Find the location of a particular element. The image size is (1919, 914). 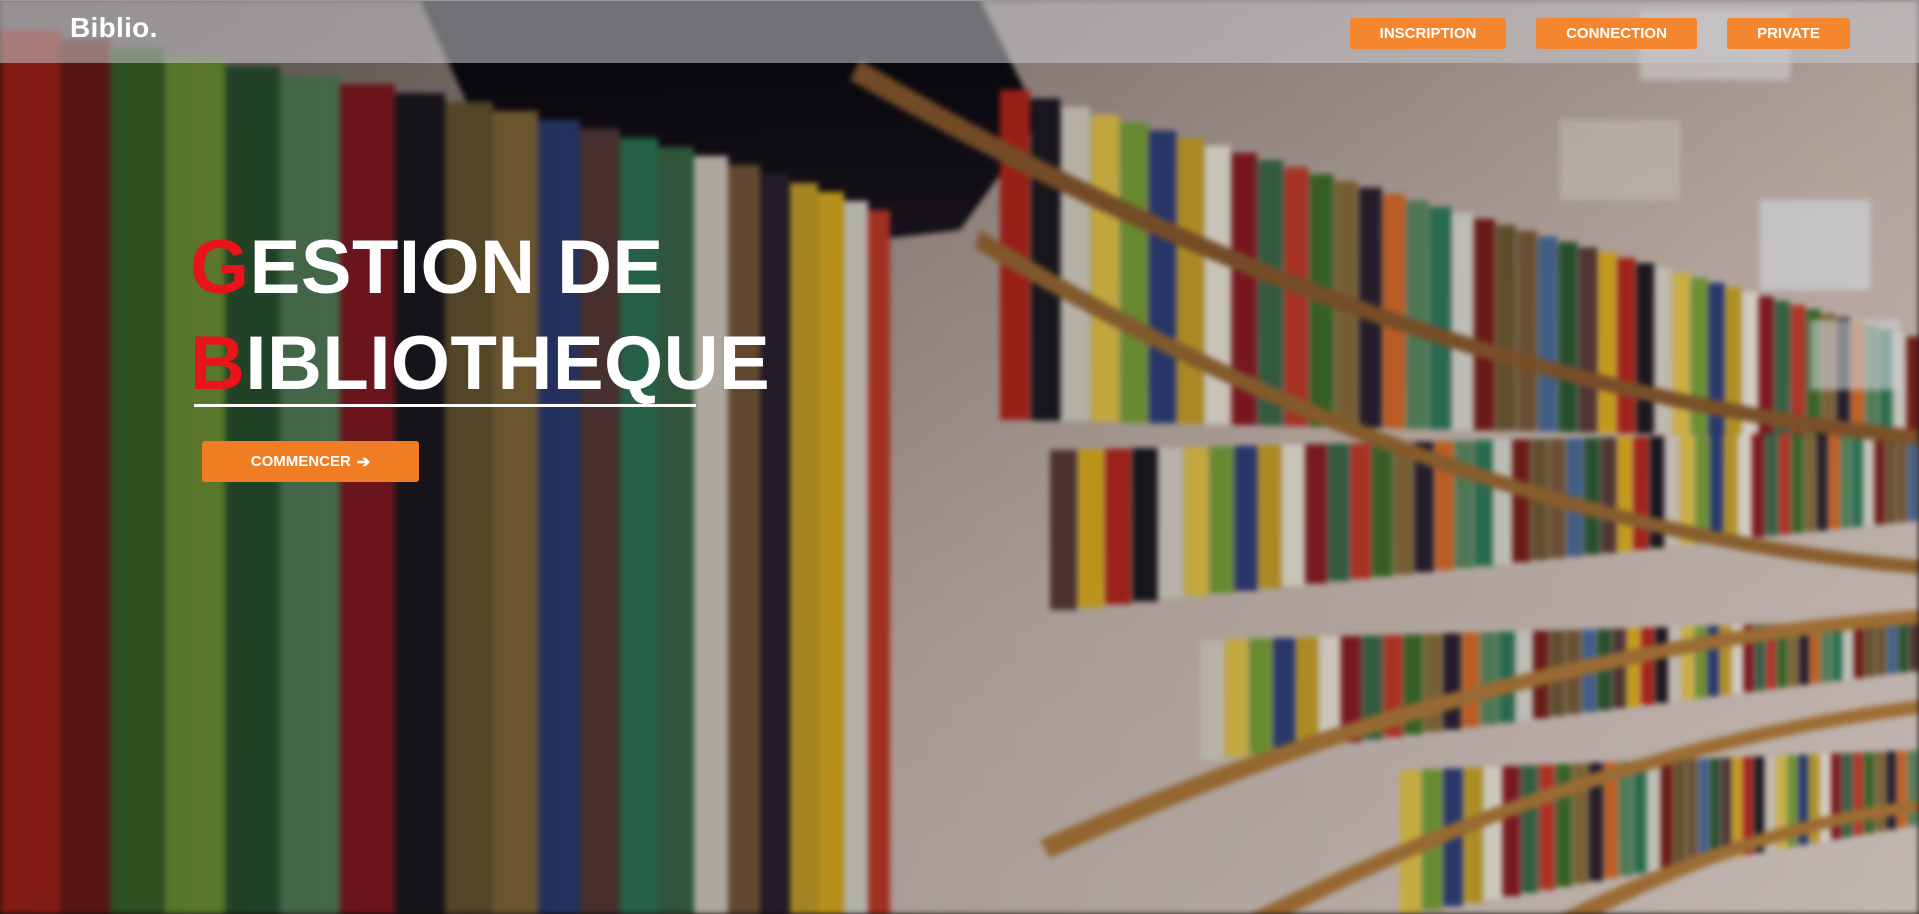

brand-logo: Biblio. is located at coordinates (114, 28).